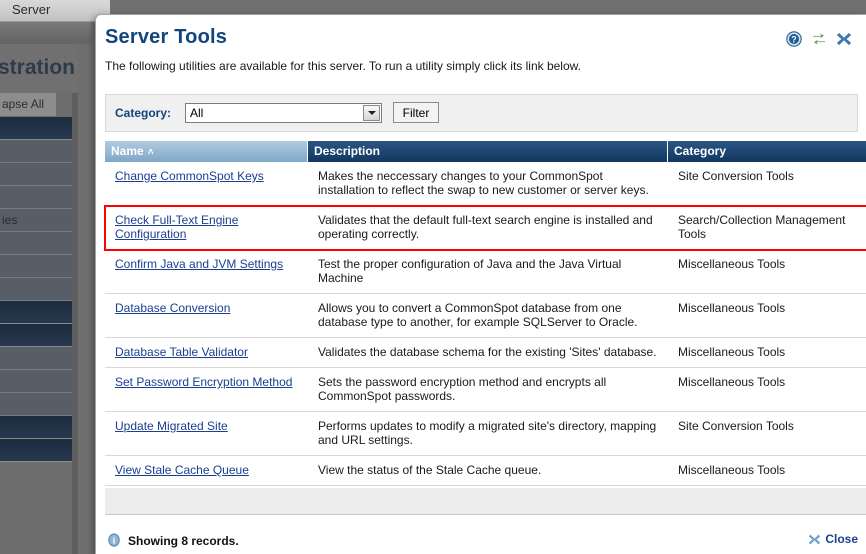  Describe the element at coordinates (150, 152) in the screenshot. I see `sort-ascending-icon: ˄` at that location.